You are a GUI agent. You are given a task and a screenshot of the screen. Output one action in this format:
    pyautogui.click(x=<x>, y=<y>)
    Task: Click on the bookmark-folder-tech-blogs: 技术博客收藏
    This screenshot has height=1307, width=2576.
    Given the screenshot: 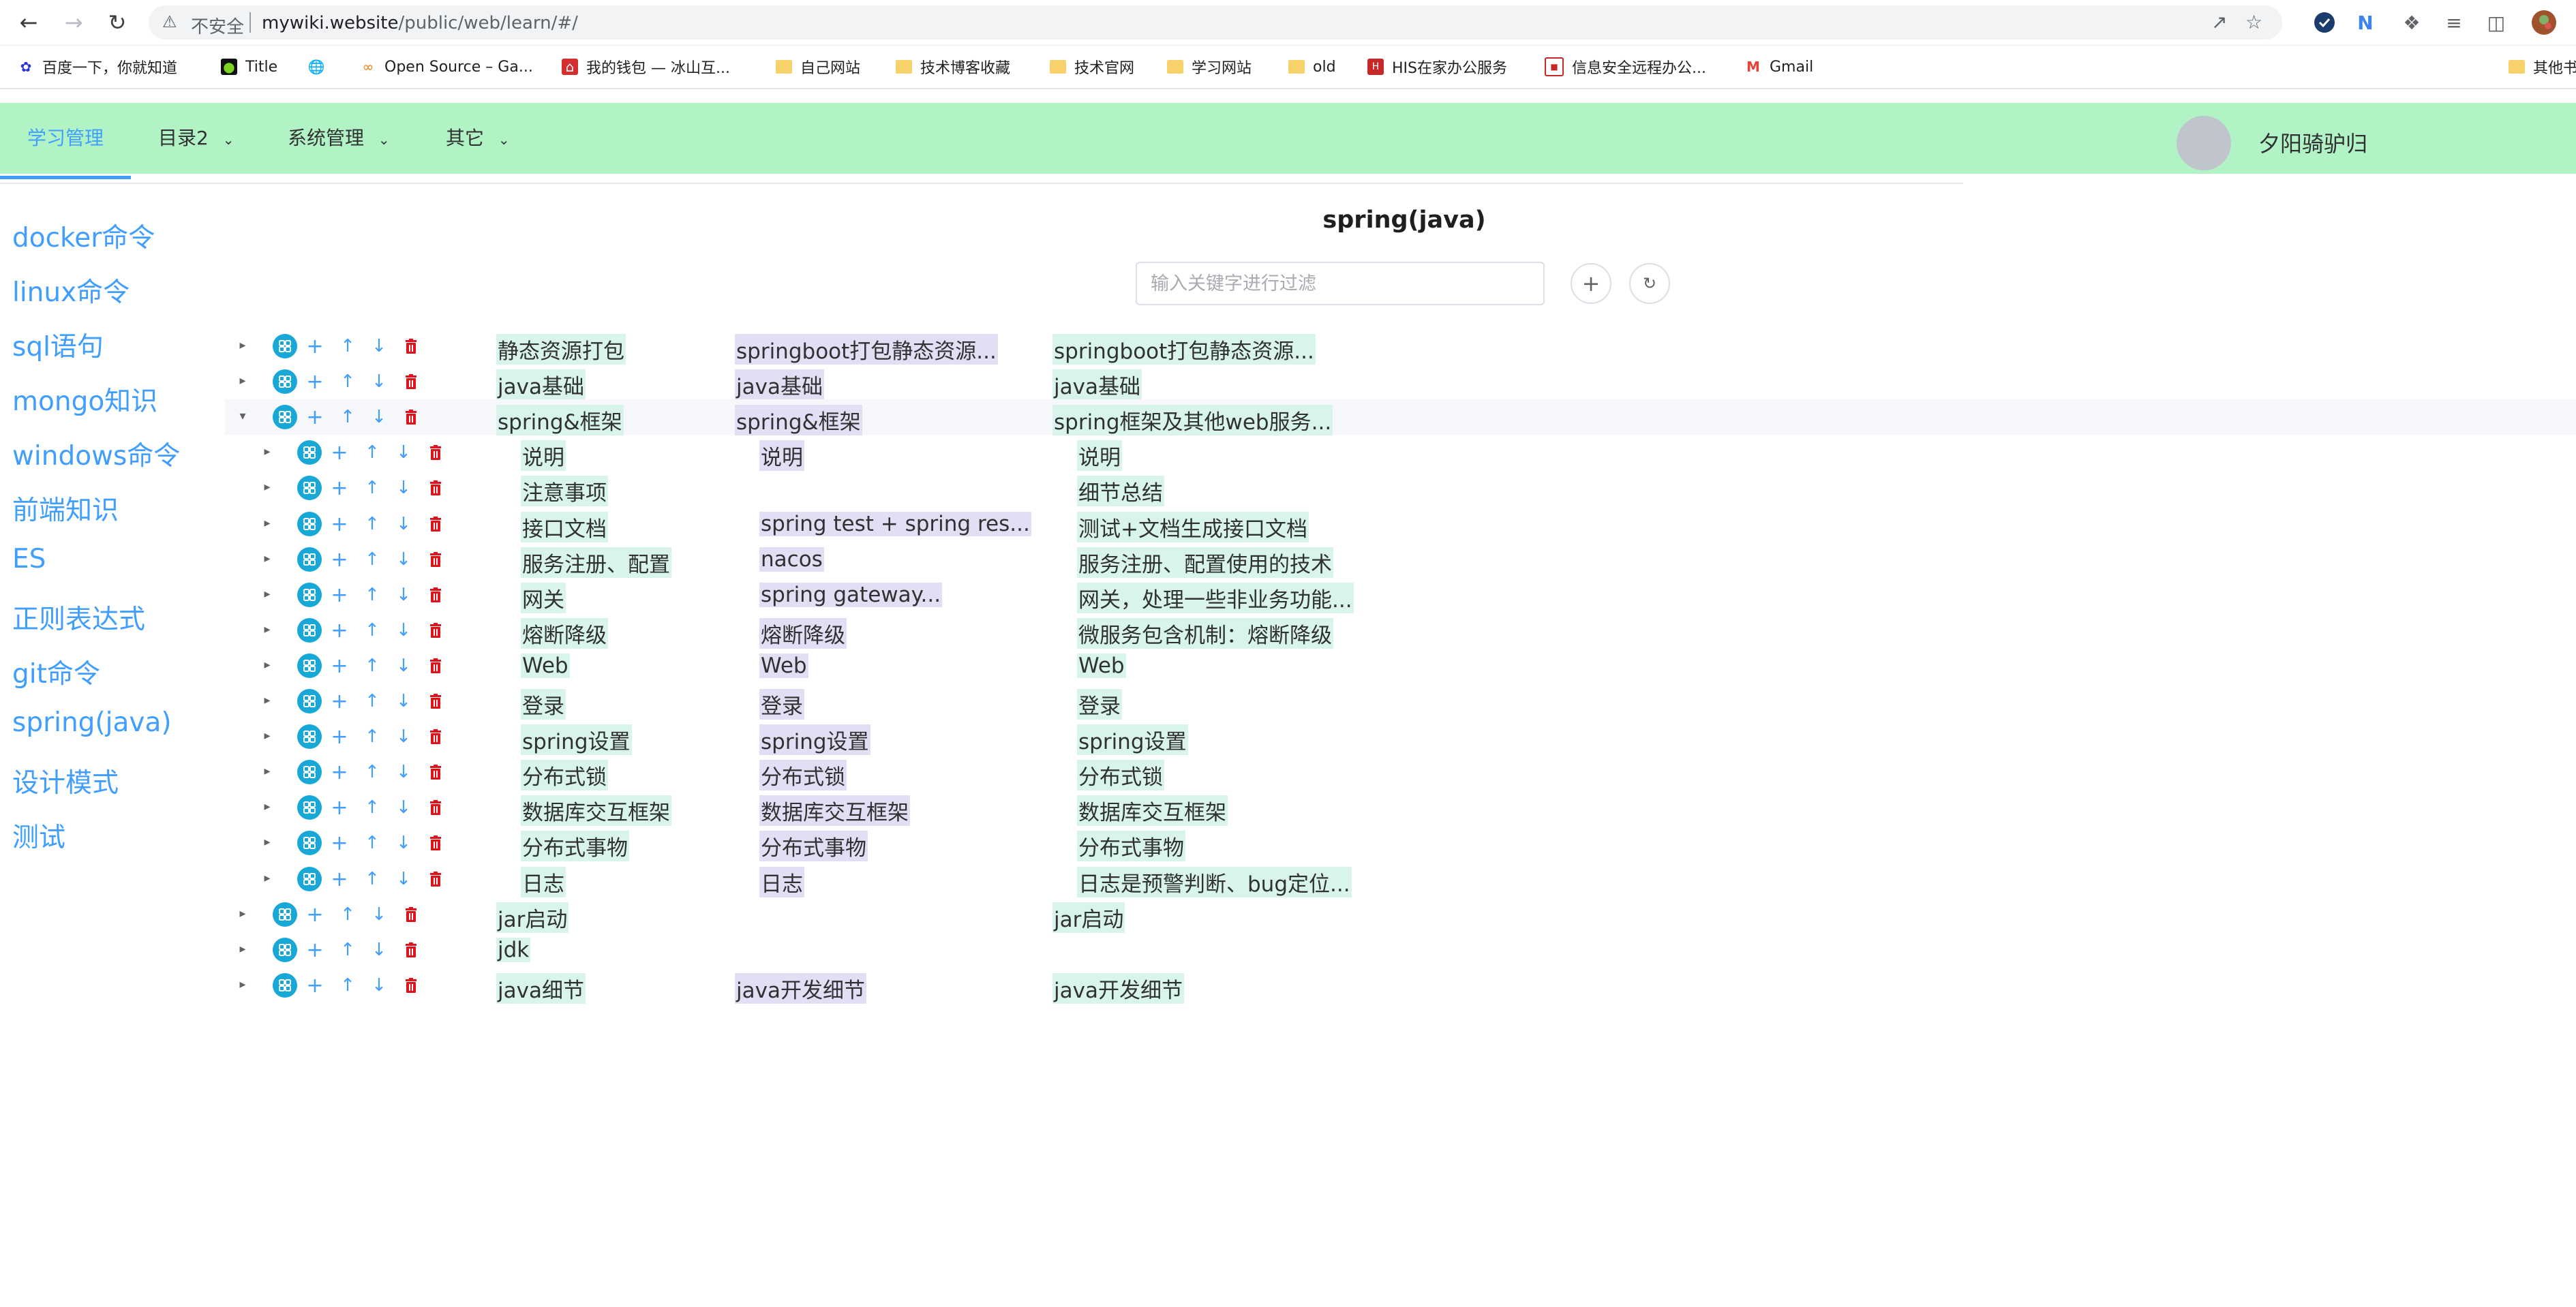 What is the action you would take?
    pyautogui.click(x=953, y=66)
    